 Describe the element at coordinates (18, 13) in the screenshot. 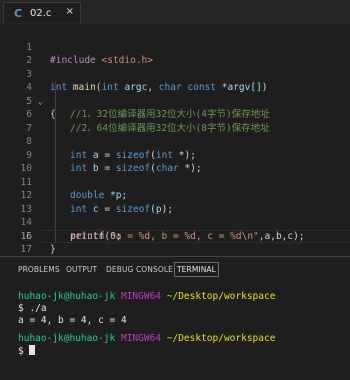

I see `c-file-icon: C` at that location.